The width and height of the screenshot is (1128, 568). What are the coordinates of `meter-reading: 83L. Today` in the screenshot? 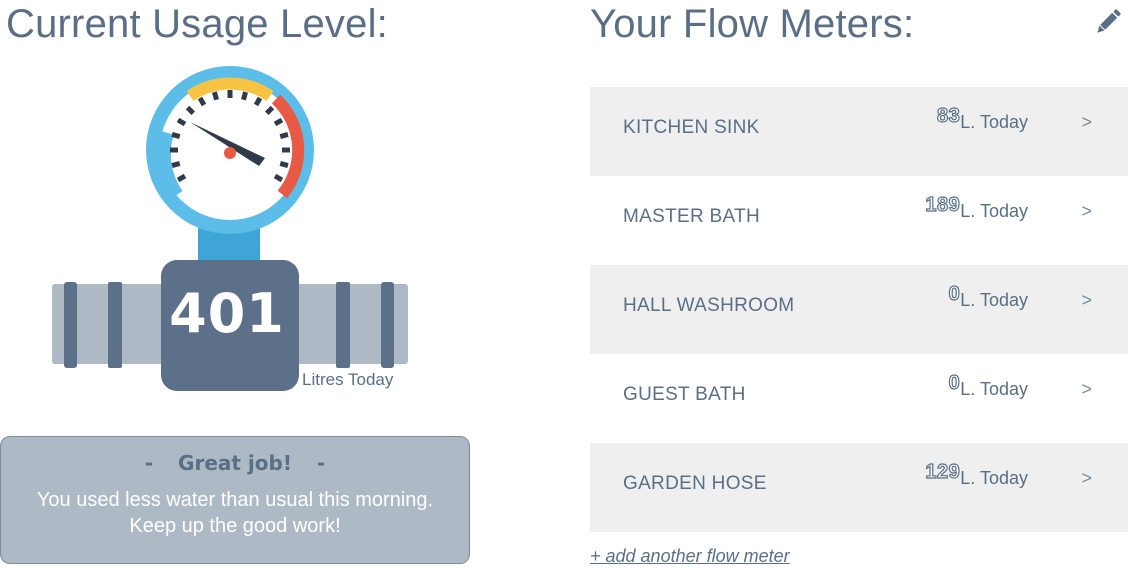 It's located at (982, 119).